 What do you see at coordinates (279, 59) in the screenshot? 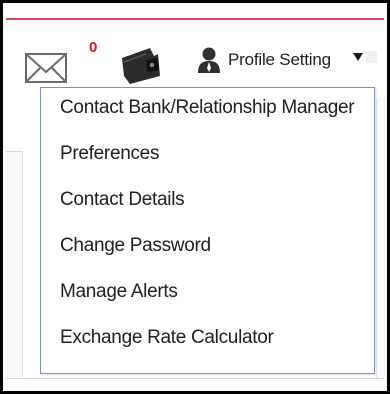
I see `profile-setting-label: Profile Setting` at bounding box center [279, 59].